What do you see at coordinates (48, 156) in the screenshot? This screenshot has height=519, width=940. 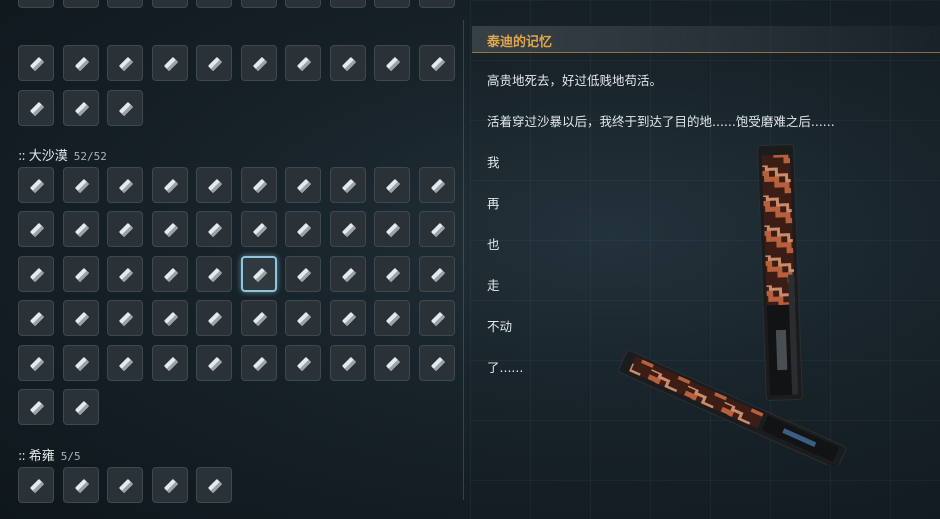 I see `section-title: 大沙漠` at bounding box center [48, 156].